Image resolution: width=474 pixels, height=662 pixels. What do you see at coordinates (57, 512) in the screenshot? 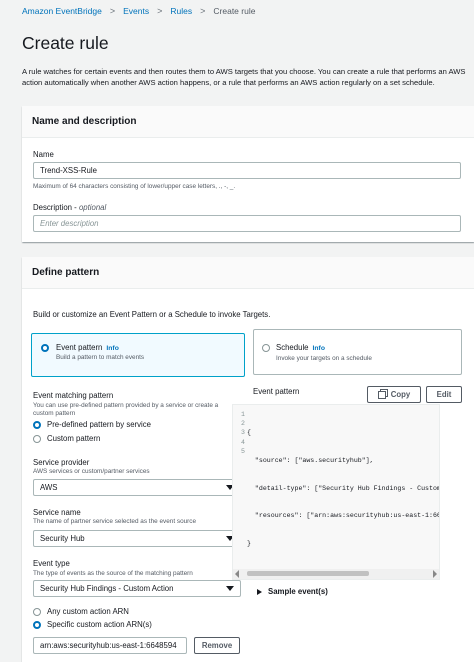
I see `service-name-label: Service name` at bounding box center [57, 512].